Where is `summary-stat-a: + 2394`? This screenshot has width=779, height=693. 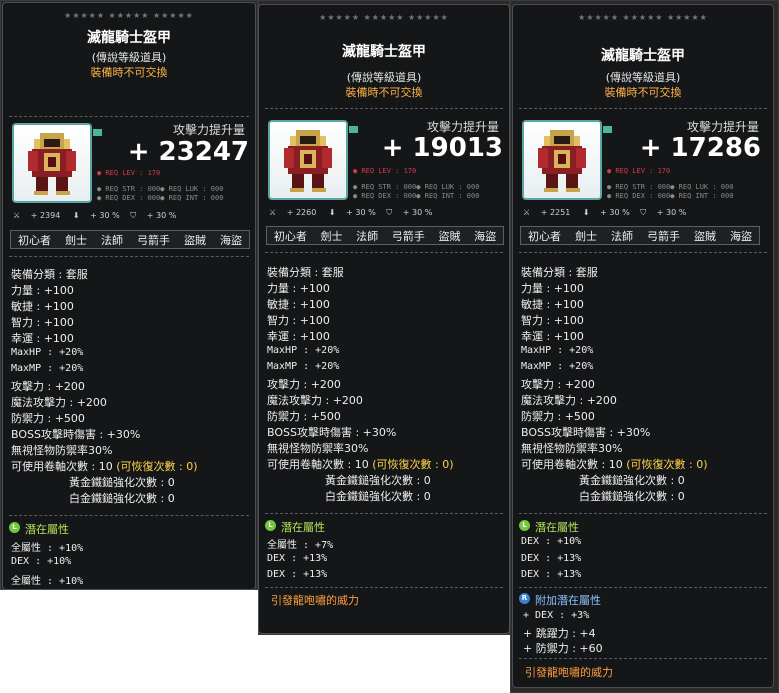 summary-stat-a: + 2394 is located at coordinates (45, 215).